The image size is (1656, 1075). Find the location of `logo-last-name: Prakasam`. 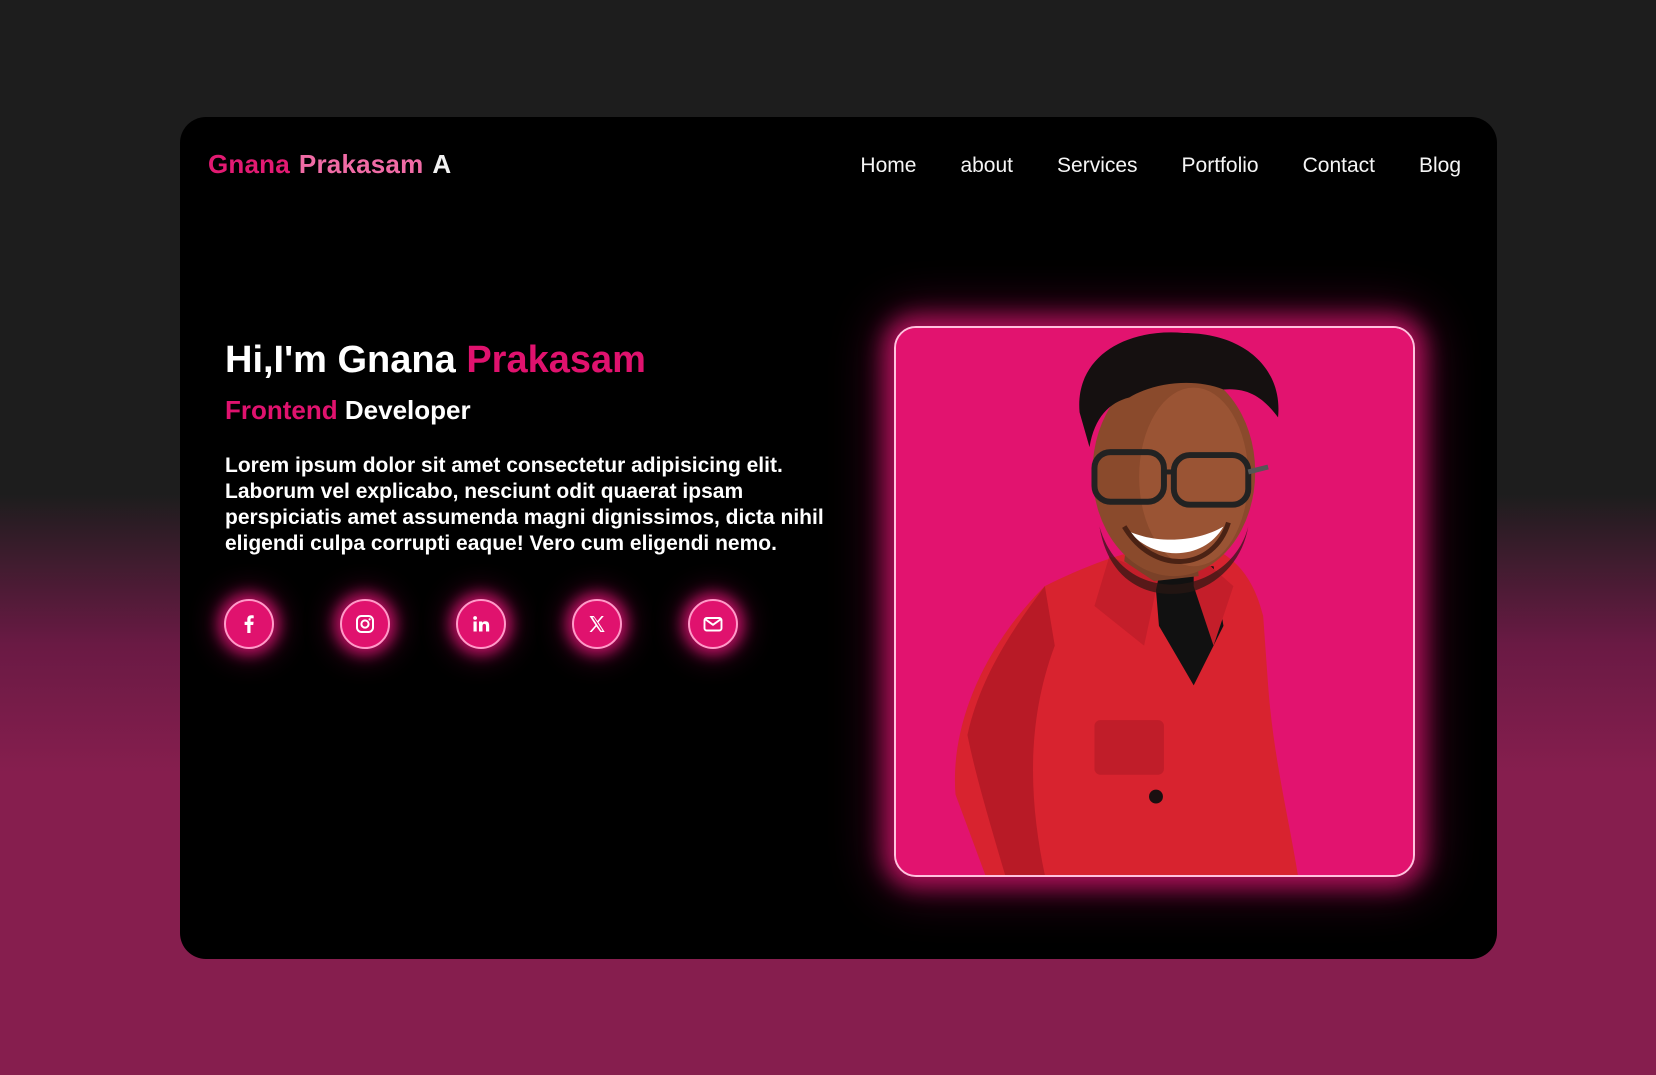

logo-last-name: Prakasam is located at coordinates (361, 164).